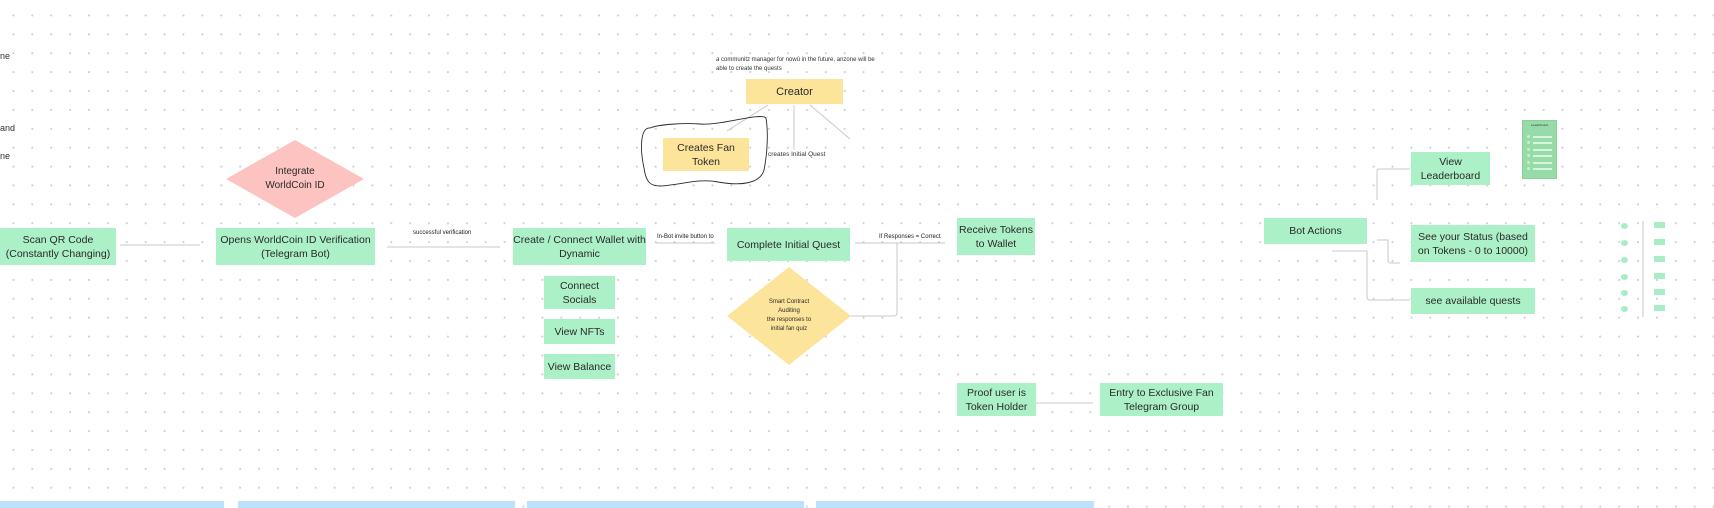  Describe the element at coordinates (1371, 275) in the screenshot. I see `edge-bot-to-quests` at that location.